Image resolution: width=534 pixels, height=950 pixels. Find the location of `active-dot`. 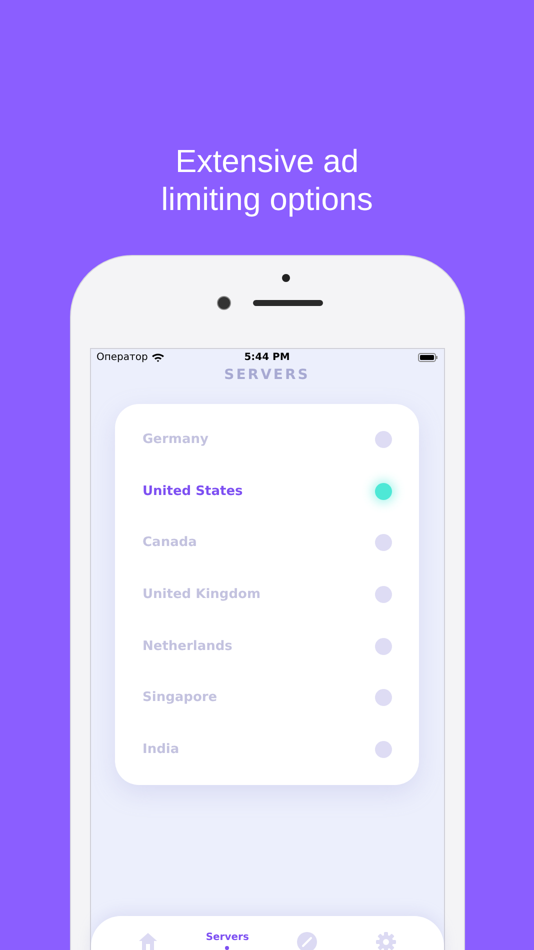

active-dot is located at coordinates (227, 948).